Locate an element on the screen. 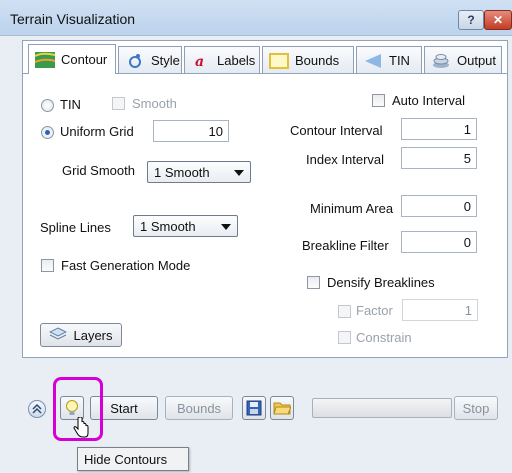 This screenshot has width=512, height=473. fast-generation-label: Fast Generation Mode is located at coordinates (126, 265).